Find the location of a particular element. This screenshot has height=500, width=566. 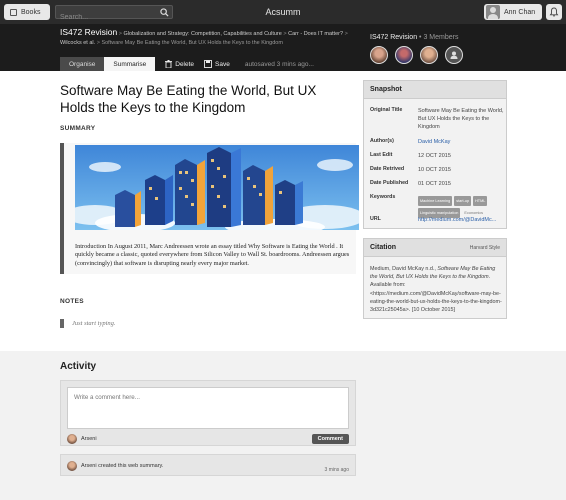

comment-input is located at coordinates (208, 408).